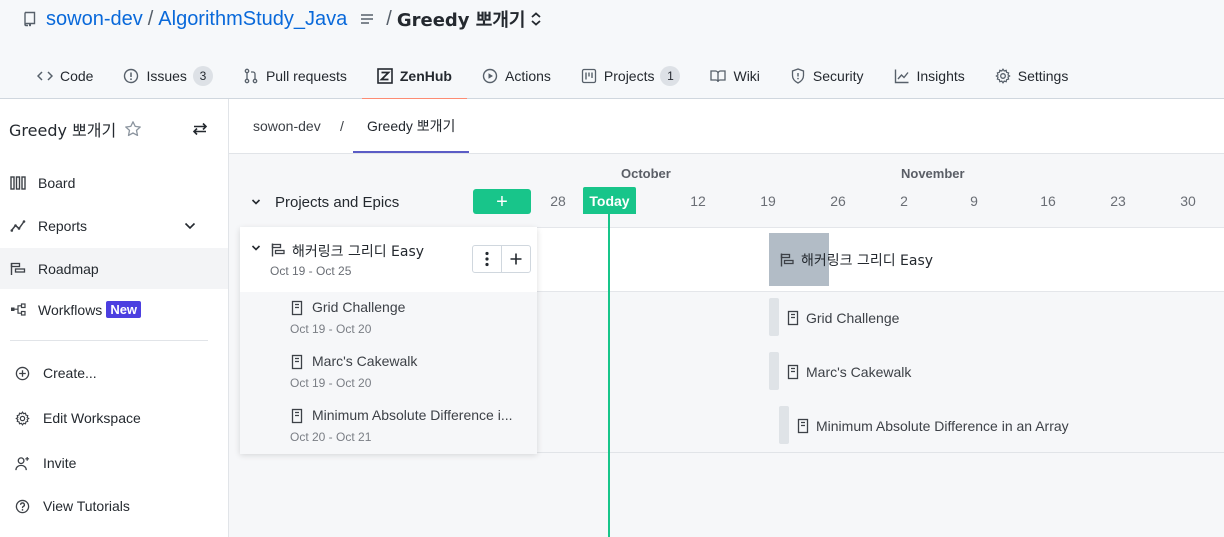 The image size is (1224, 537). What do you see at coordinates (133, 129) in the screenshot?
I see `star-icon` at bounding box center [133, 129].